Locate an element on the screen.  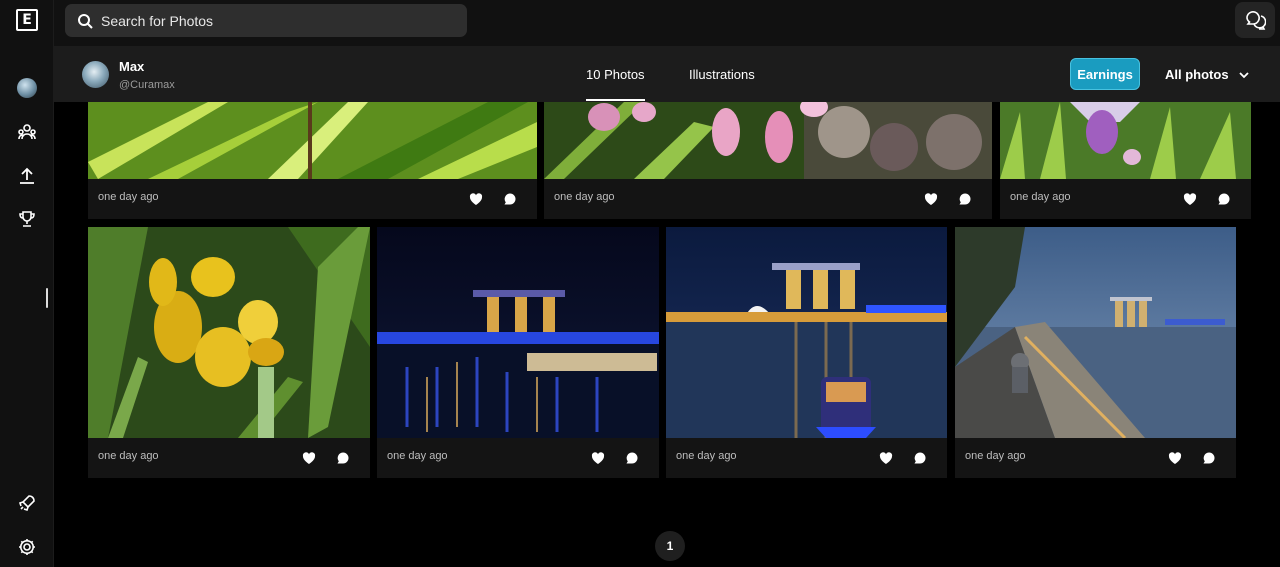
sidebar-collapse-handle is located at coordinates (47, 298).